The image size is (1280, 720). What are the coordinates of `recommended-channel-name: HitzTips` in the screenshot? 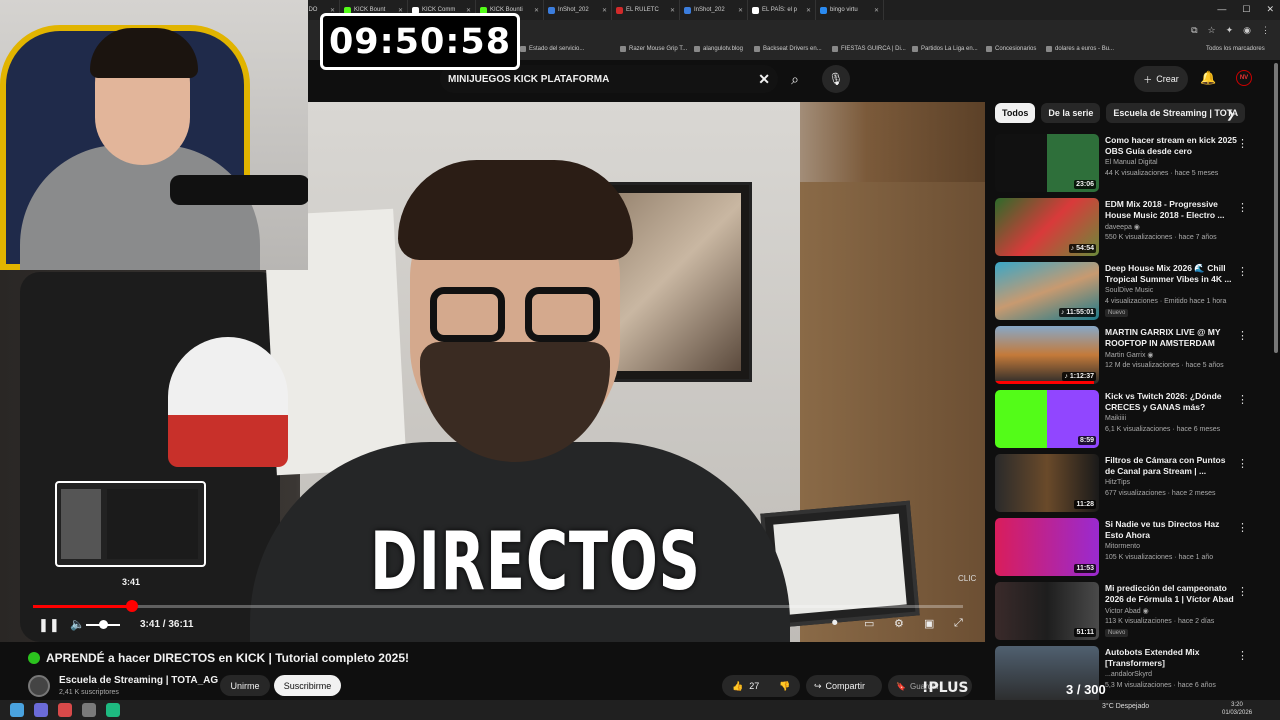 It's located at (1117, 482).